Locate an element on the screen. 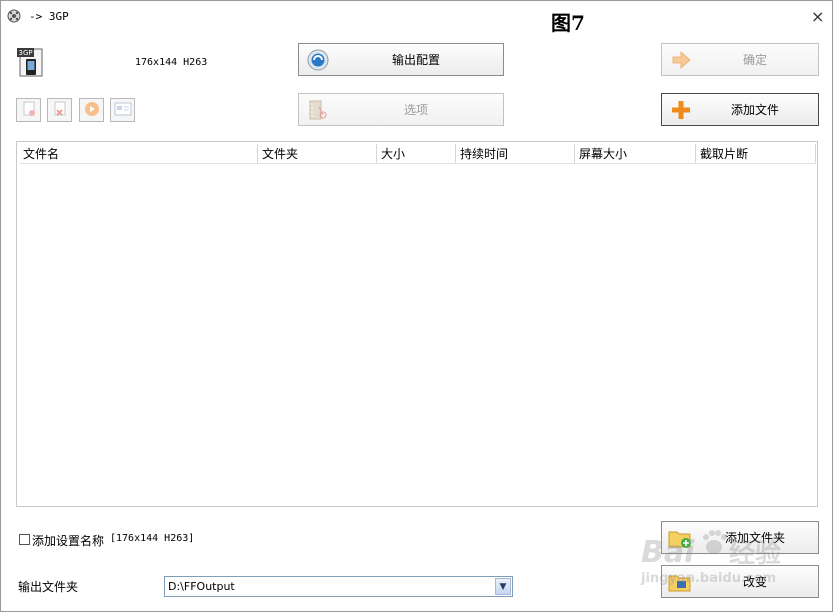 The image size is (833, 612). settings-globe-icon is located at coordinates (318, 60).